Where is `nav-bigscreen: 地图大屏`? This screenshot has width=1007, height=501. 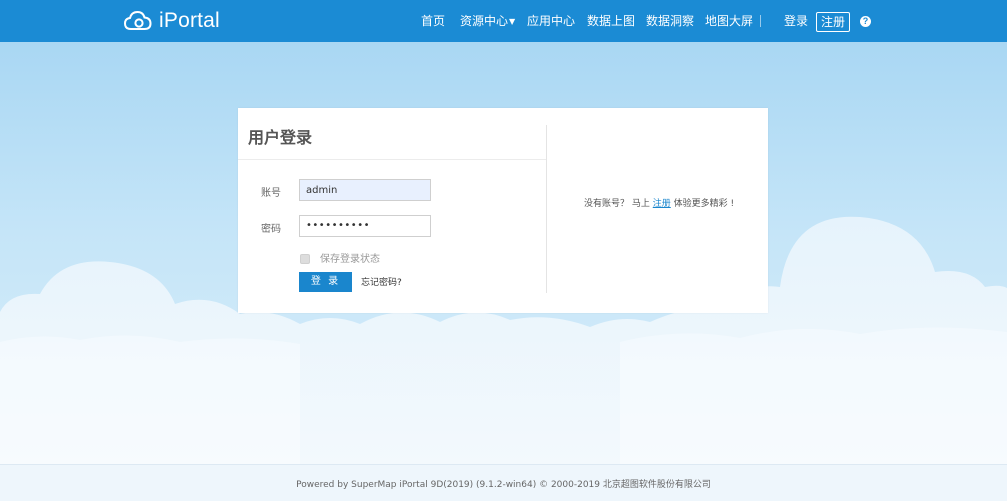 nav-bigscreen: 地图大屏 is located at coordinates (729, 21).